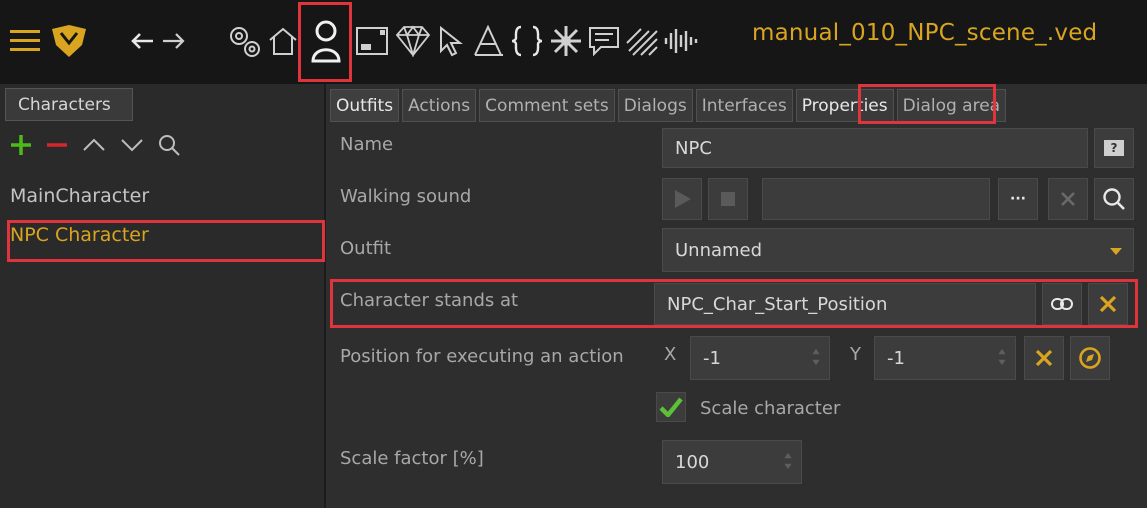 The image size is (1147, 508). I want to click on tab-outfits: Outfits, so click(365, 105).